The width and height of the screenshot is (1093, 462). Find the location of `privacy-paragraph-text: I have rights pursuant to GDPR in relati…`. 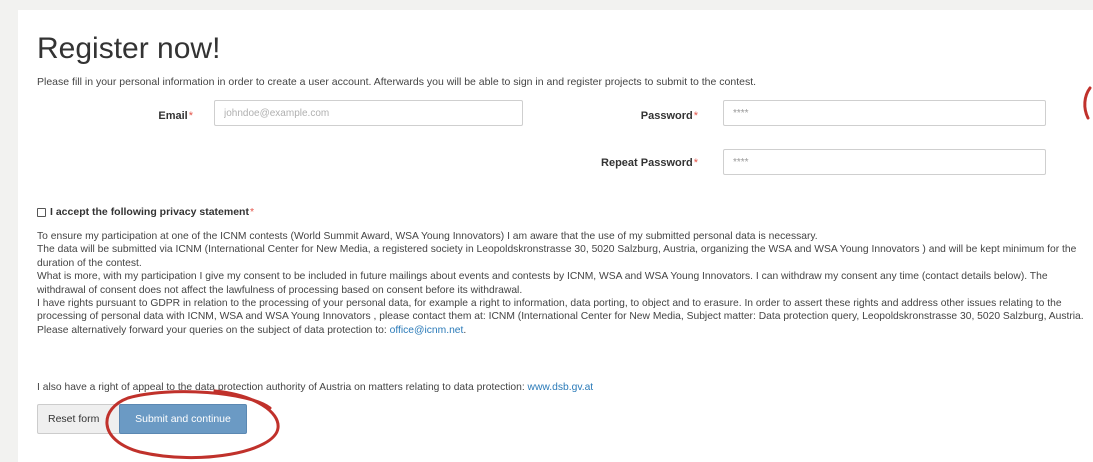

privacy-paragraph-text: I have rights pursuant to GDPR in relati… is located at coordinates (560, 317).